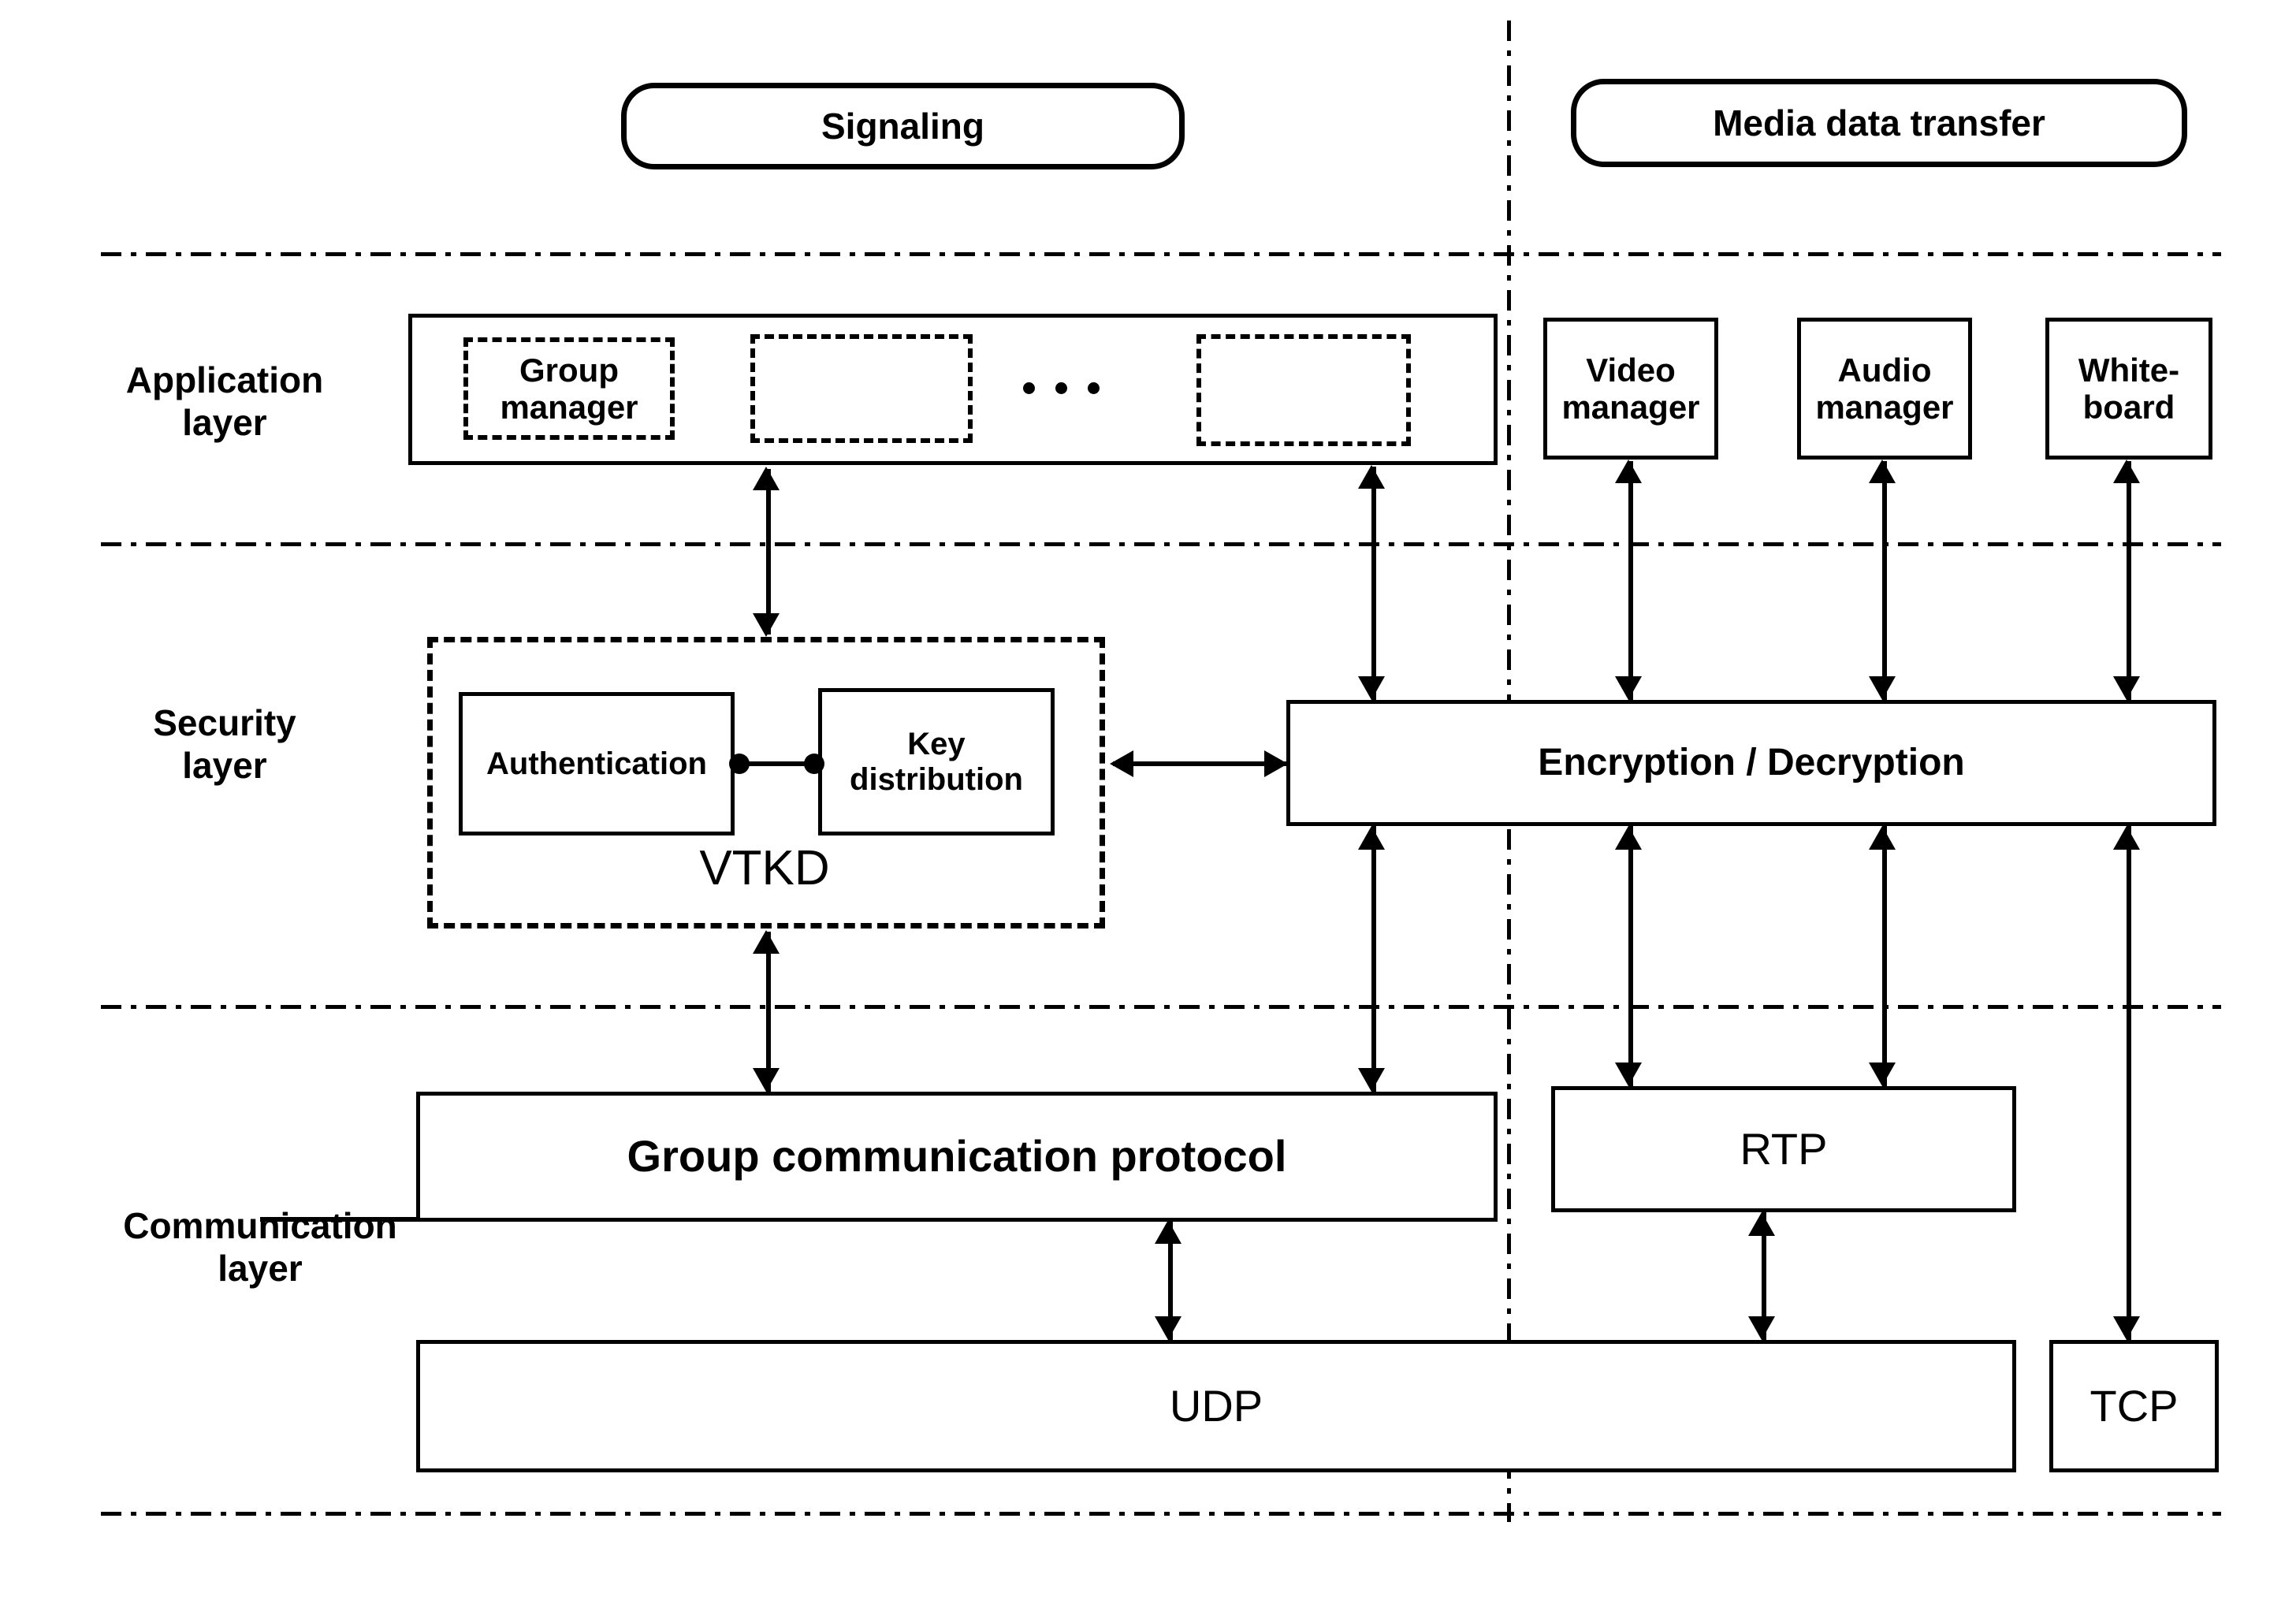  I want to click on arrow-encryption-to-rtp-left-head-down, so click(1628, 1074).